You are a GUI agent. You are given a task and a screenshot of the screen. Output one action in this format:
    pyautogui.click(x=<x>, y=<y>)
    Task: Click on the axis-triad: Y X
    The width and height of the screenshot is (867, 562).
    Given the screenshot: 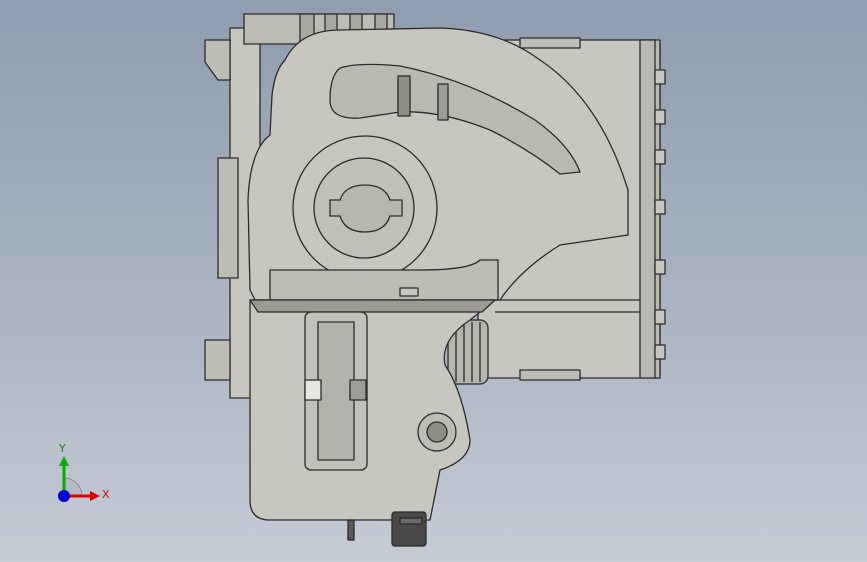 What is the action you would take?
    pyautogui.click(x=84, y=472)
    